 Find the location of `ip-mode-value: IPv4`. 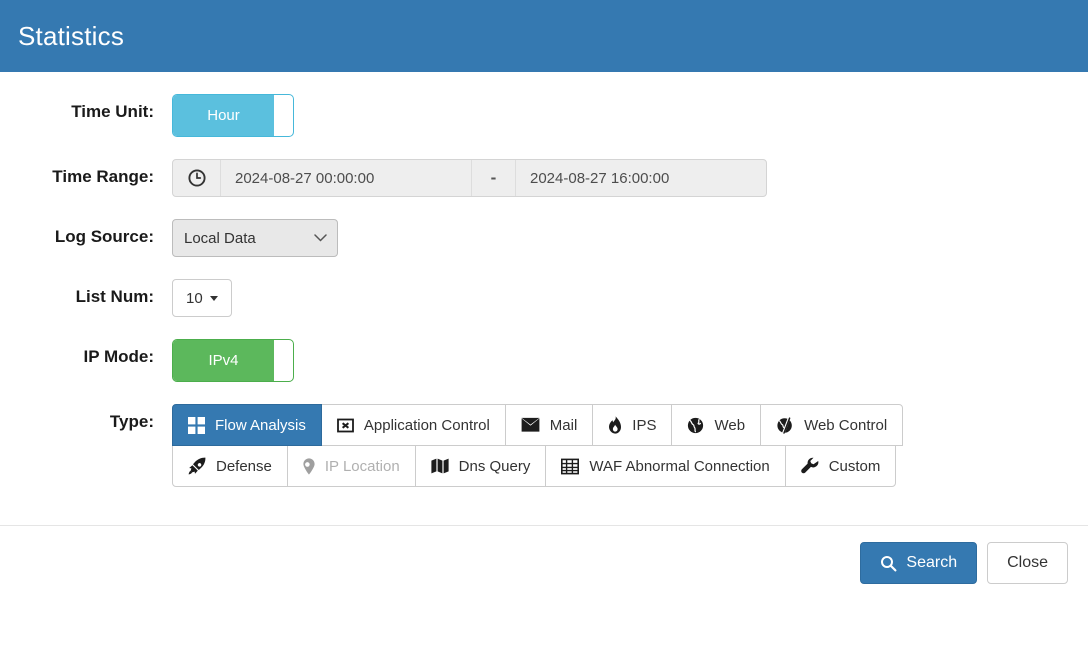

ip-mode-value: IPv4 is located at coordinates (223, 360).